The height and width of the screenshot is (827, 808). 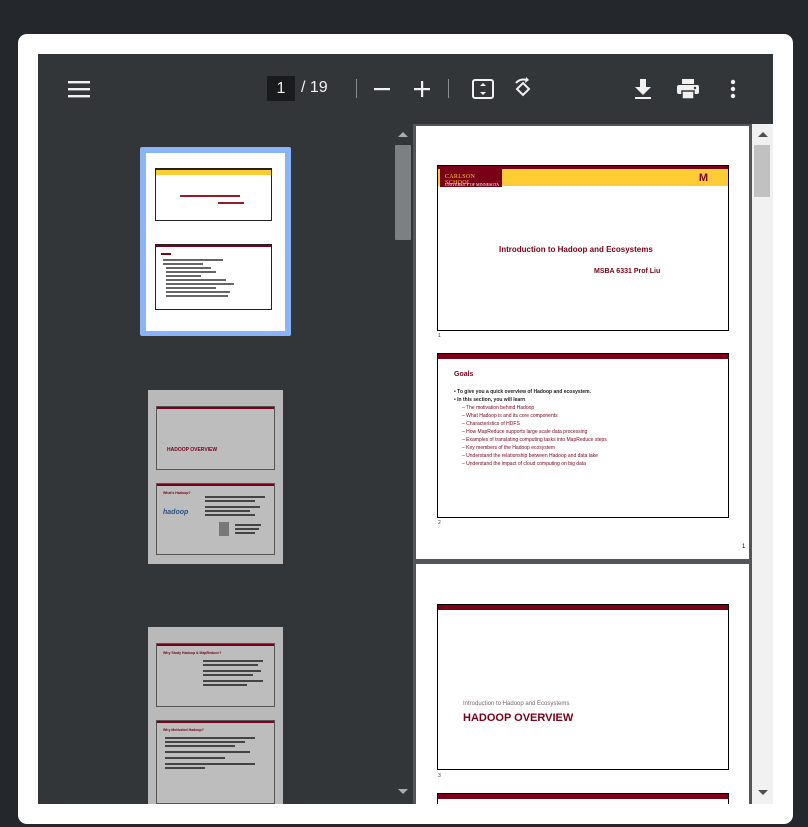 What do you see at coordinates (215, 762) in the screenshot?
I see `mini-slide: Why Motivated Hadoop?` at bounding box center [215, 762].